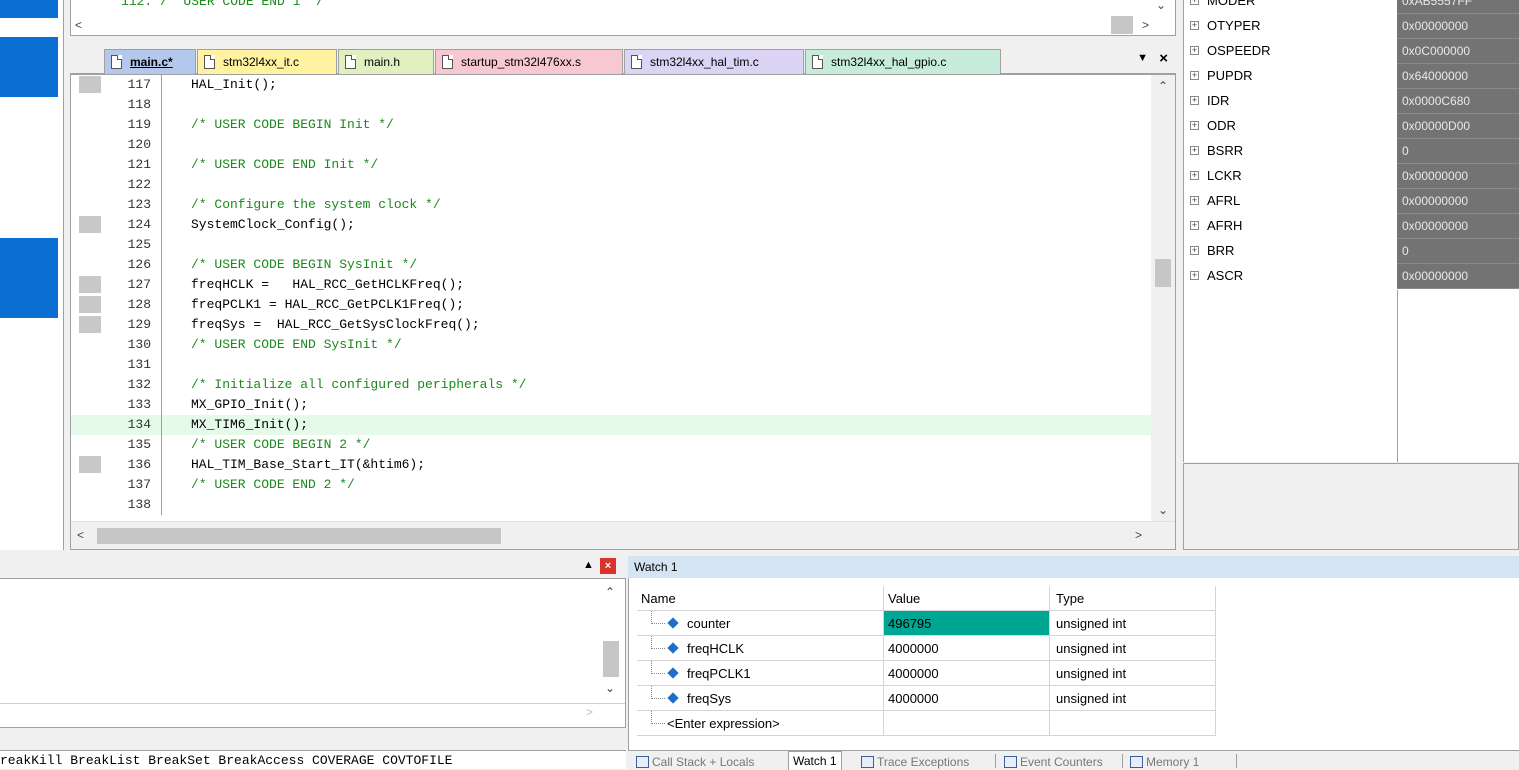 The width and height of the screenshot is (1519, 770). I want to click on expression-cell: <Enter expression>, so click(760, 723).